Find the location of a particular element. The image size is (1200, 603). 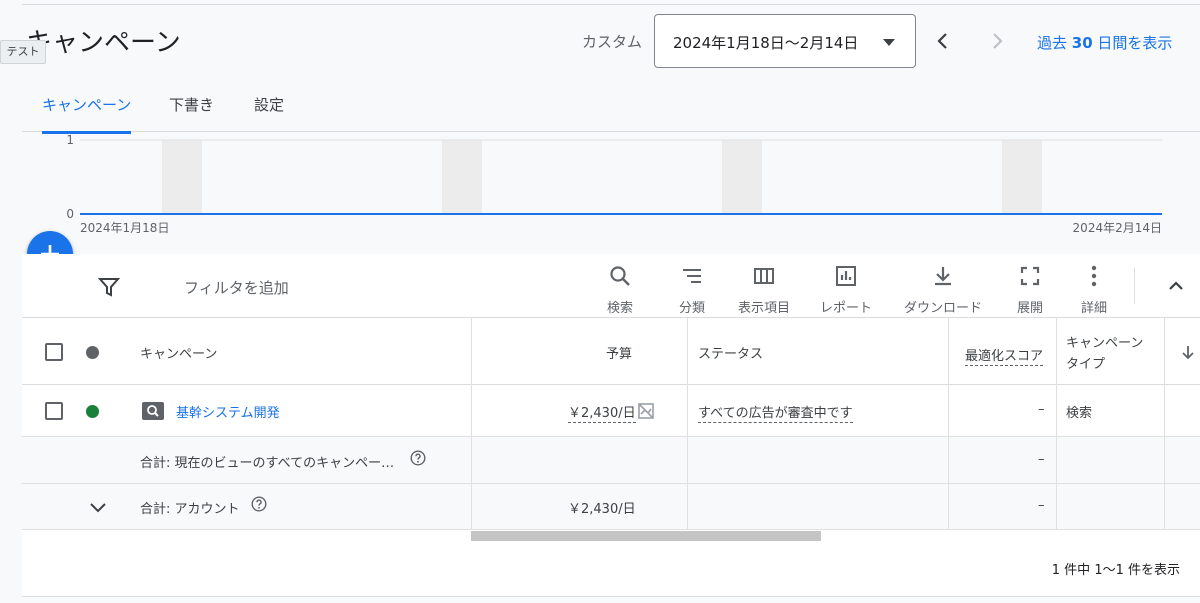

y-tick-label: 0 is located at coordinates (70, 214).